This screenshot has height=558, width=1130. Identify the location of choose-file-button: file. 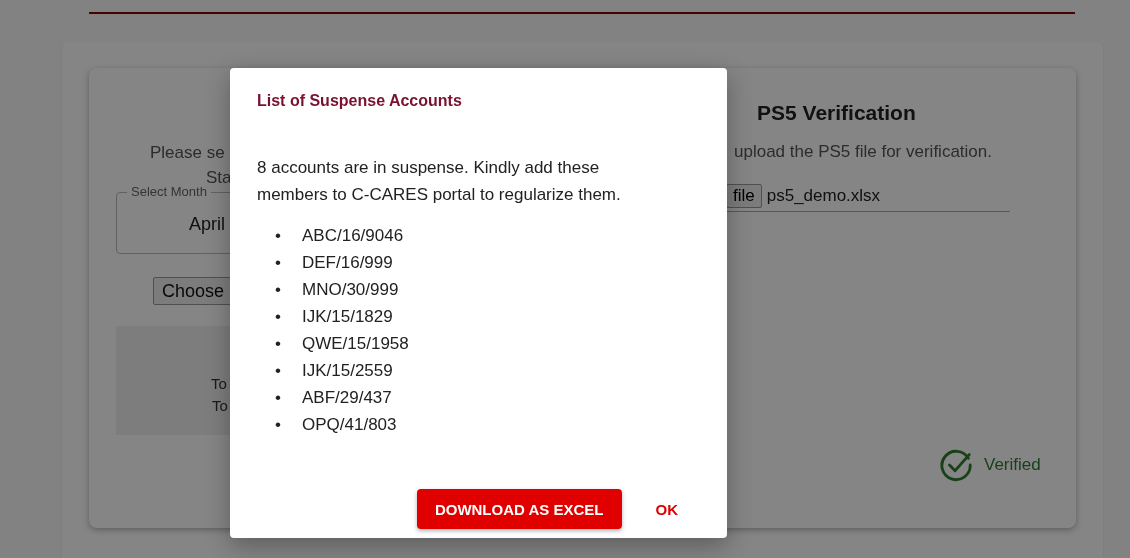
(744, 196).